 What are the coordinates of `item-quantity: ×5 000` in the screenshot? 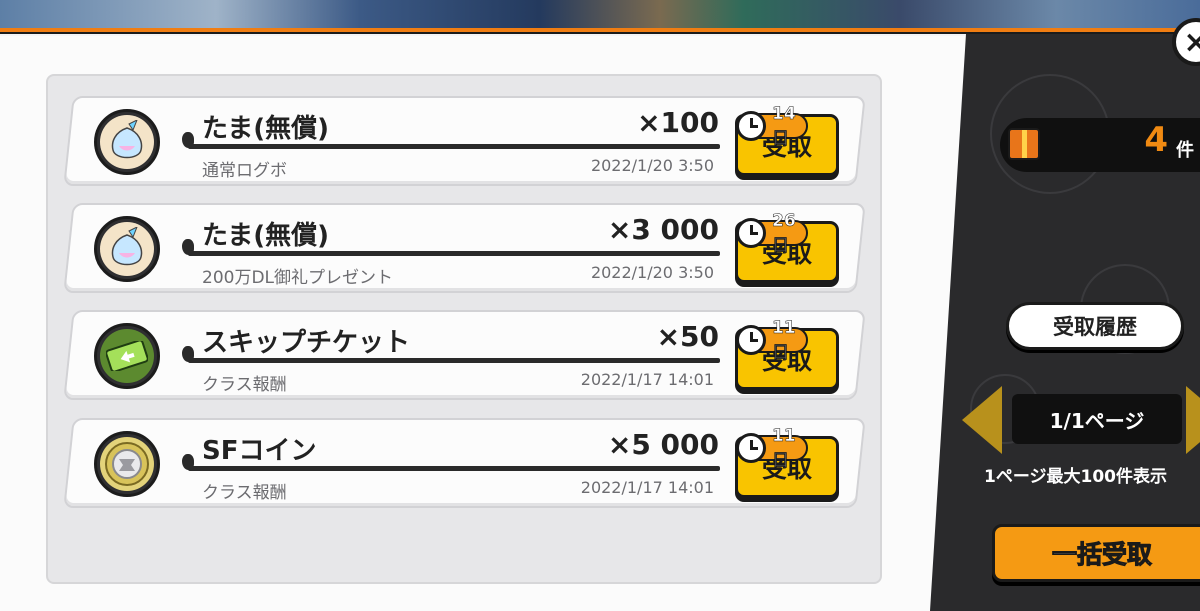 It's located at (663, 444).